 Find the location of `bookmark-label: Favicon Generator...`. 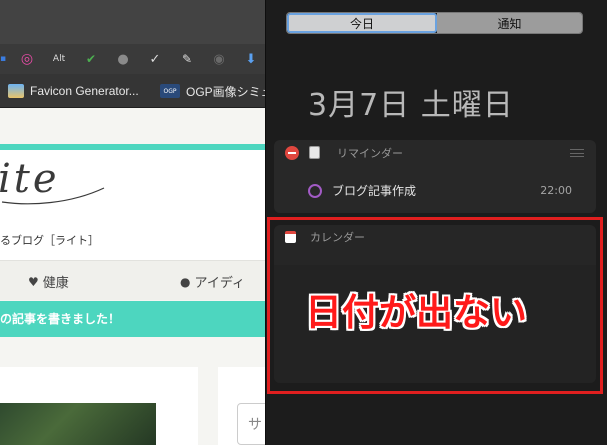

bookmark-label: Favicon Generator... is located at coordinates (84, 91).